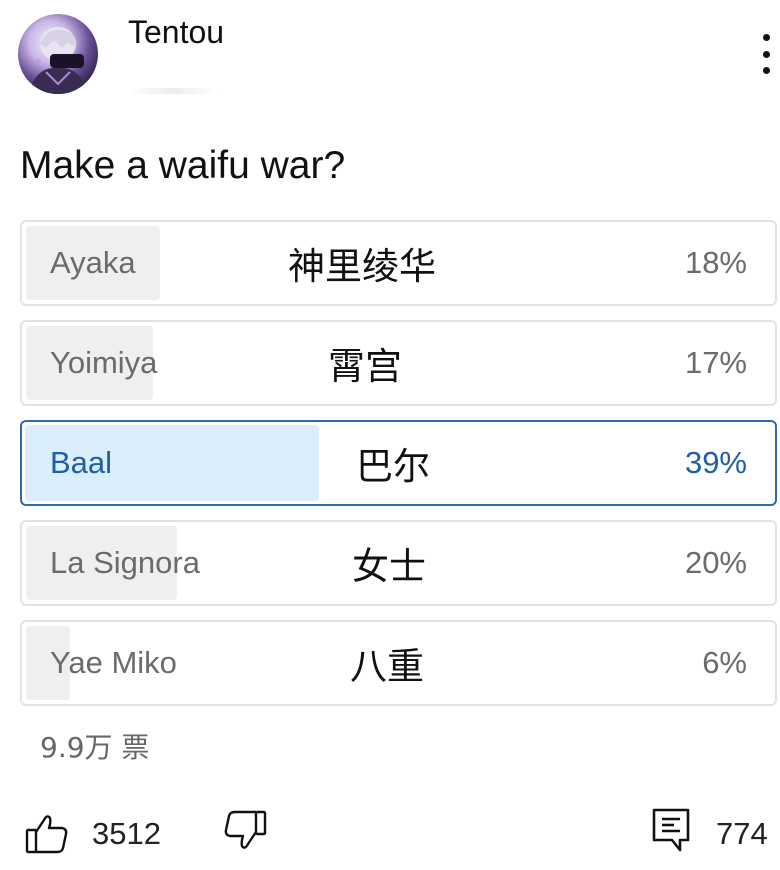 Image resolution: width=780 pixels, height=870 pixels. I want to click on poll-option-label: La Signora, so click(125, 562).